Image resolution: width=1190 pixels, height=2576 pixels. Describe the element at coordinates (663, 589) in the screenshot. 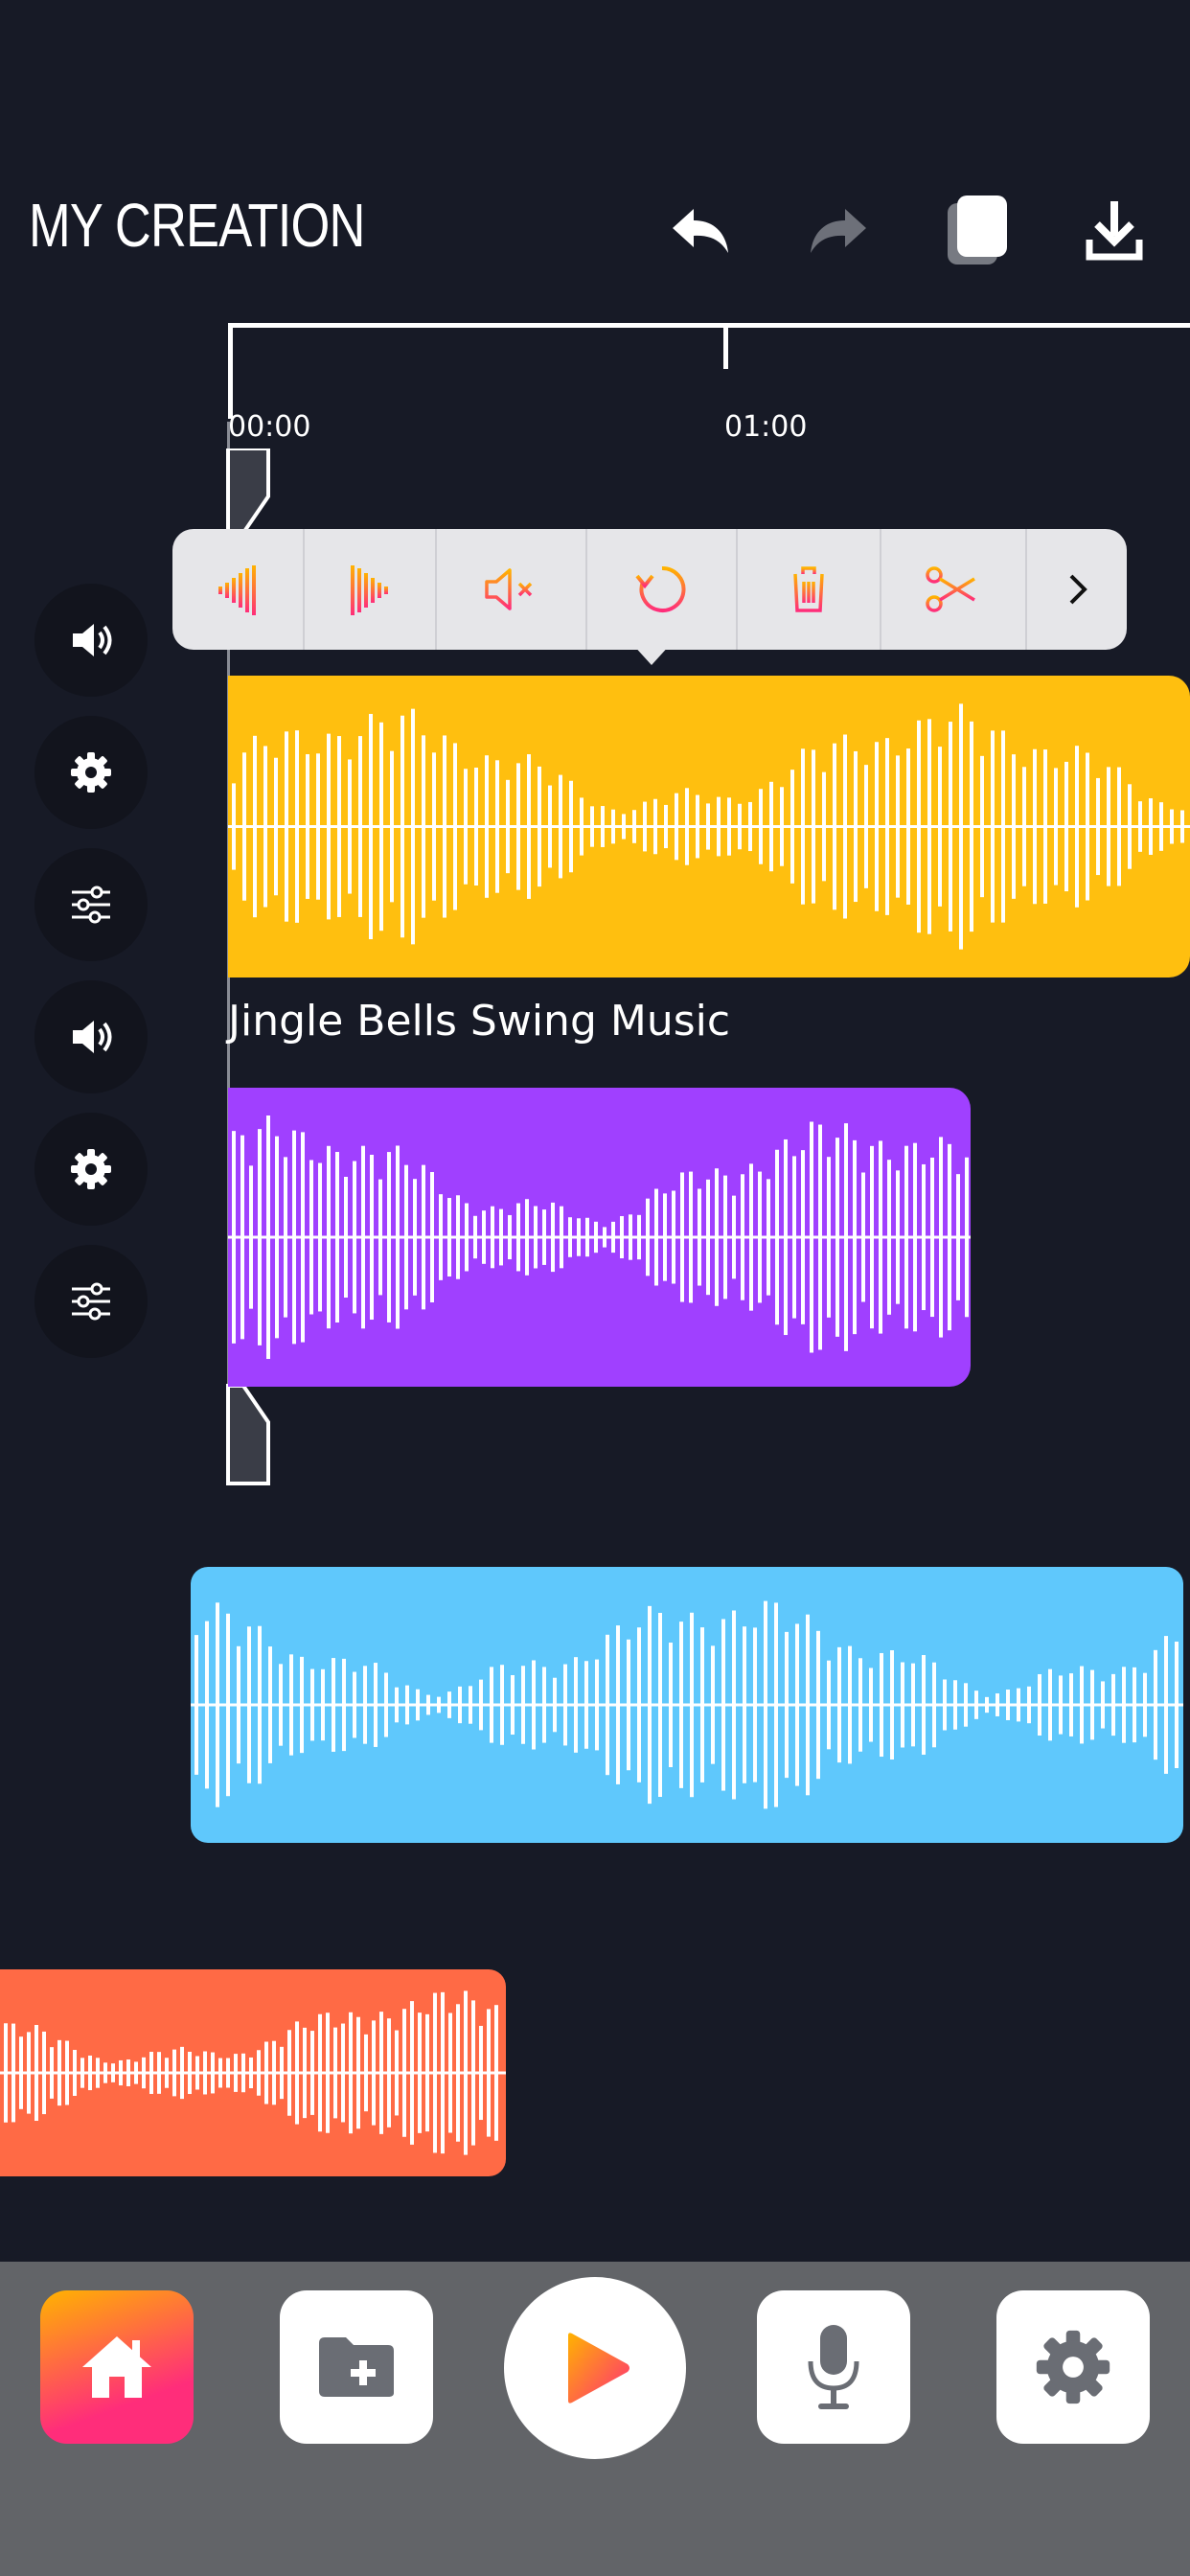

I see `loop-button` at that location.